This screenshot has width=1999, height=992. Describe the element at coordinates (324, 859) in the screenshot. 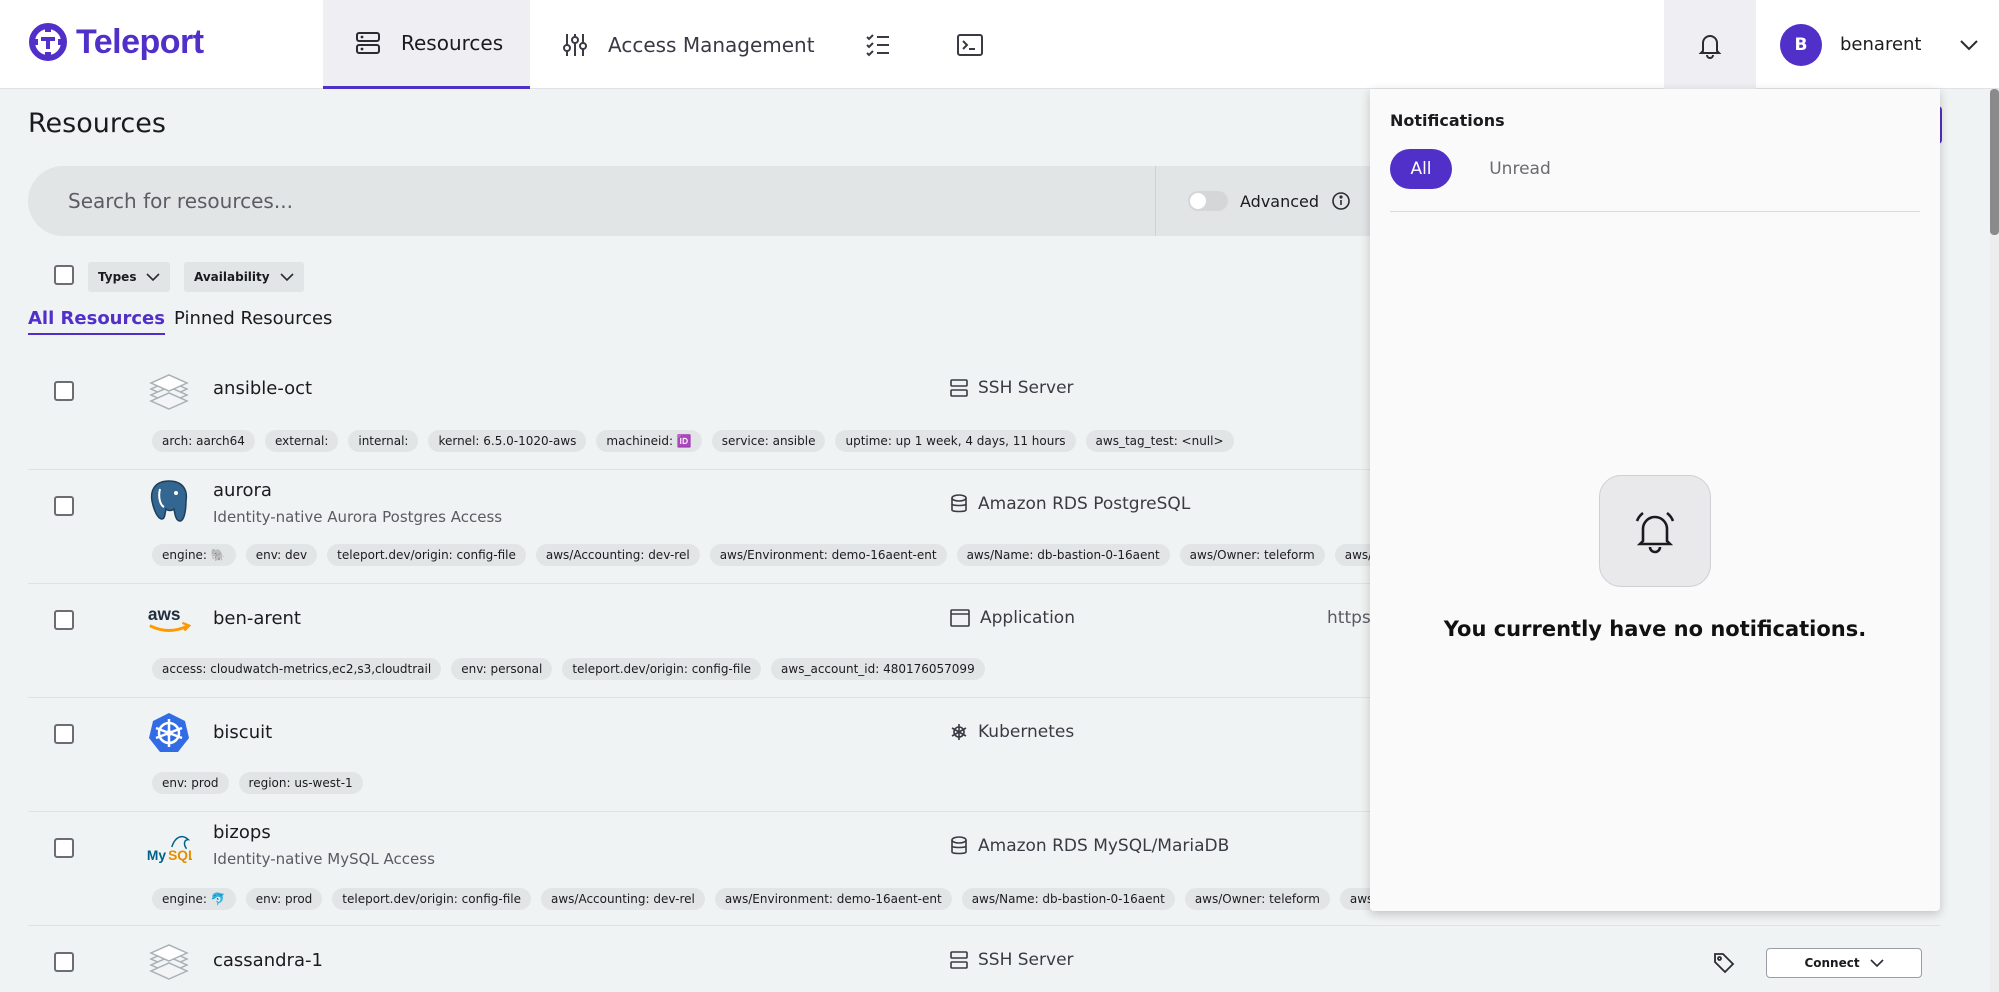

I see `resource-description: Identity-native MySQL Access` at that location.